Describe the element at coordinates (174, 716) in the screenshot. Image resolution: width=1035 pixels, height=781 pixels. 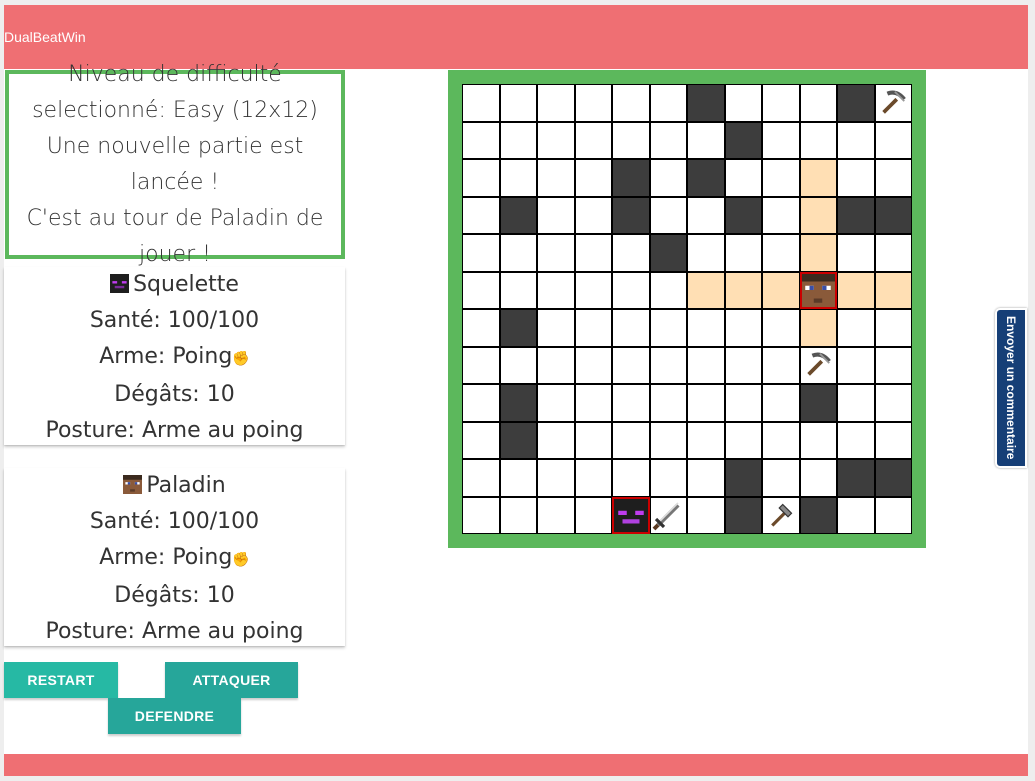
I see `defend-button: DEFENDRE` at that location.